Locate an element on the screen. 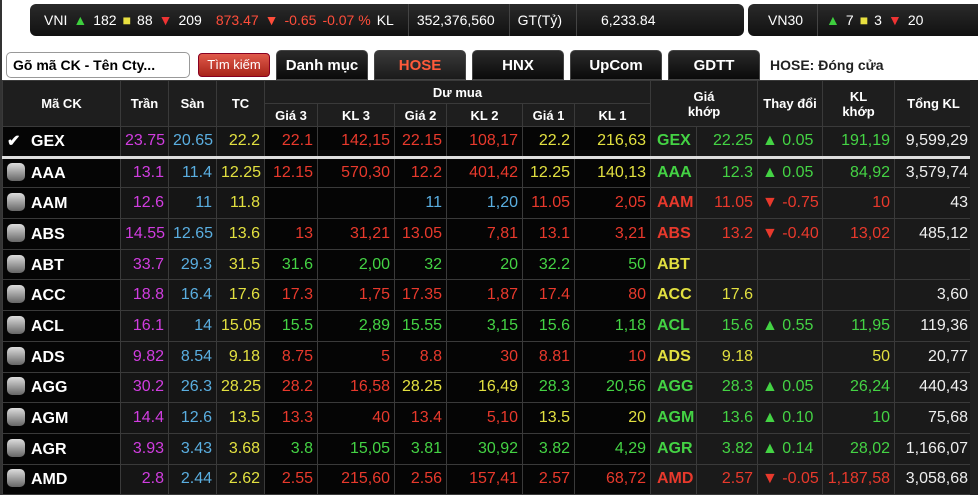  symbol-cell: ABT is located at coordinates (61, 264).